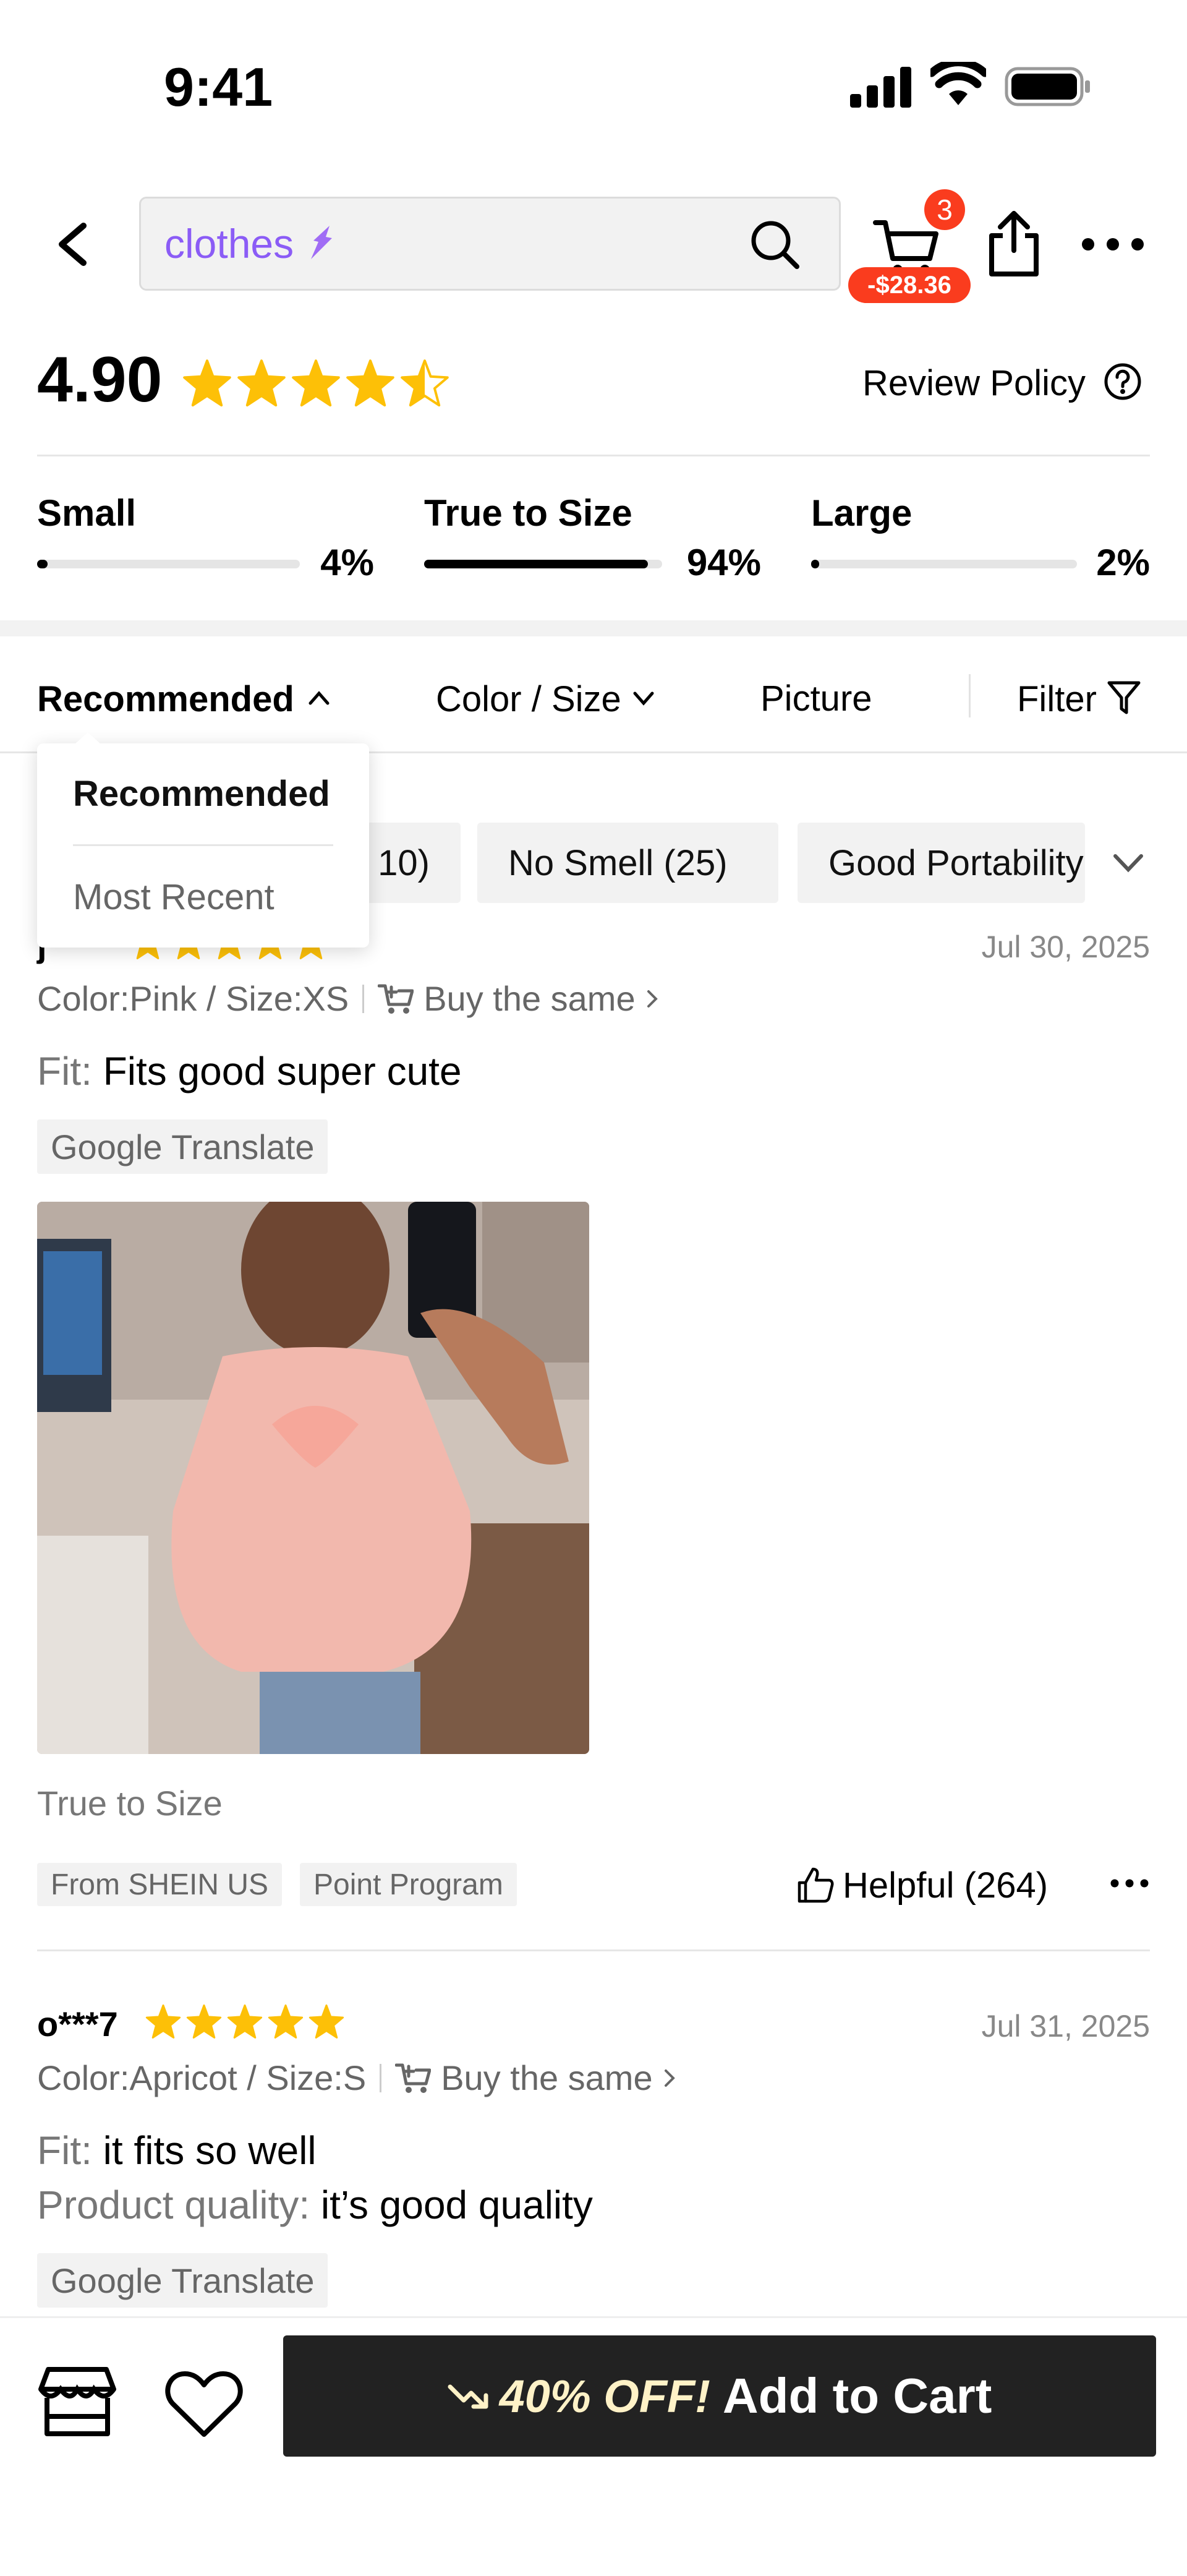  I want to click on chevron-down-icon, so click(1128, 863).